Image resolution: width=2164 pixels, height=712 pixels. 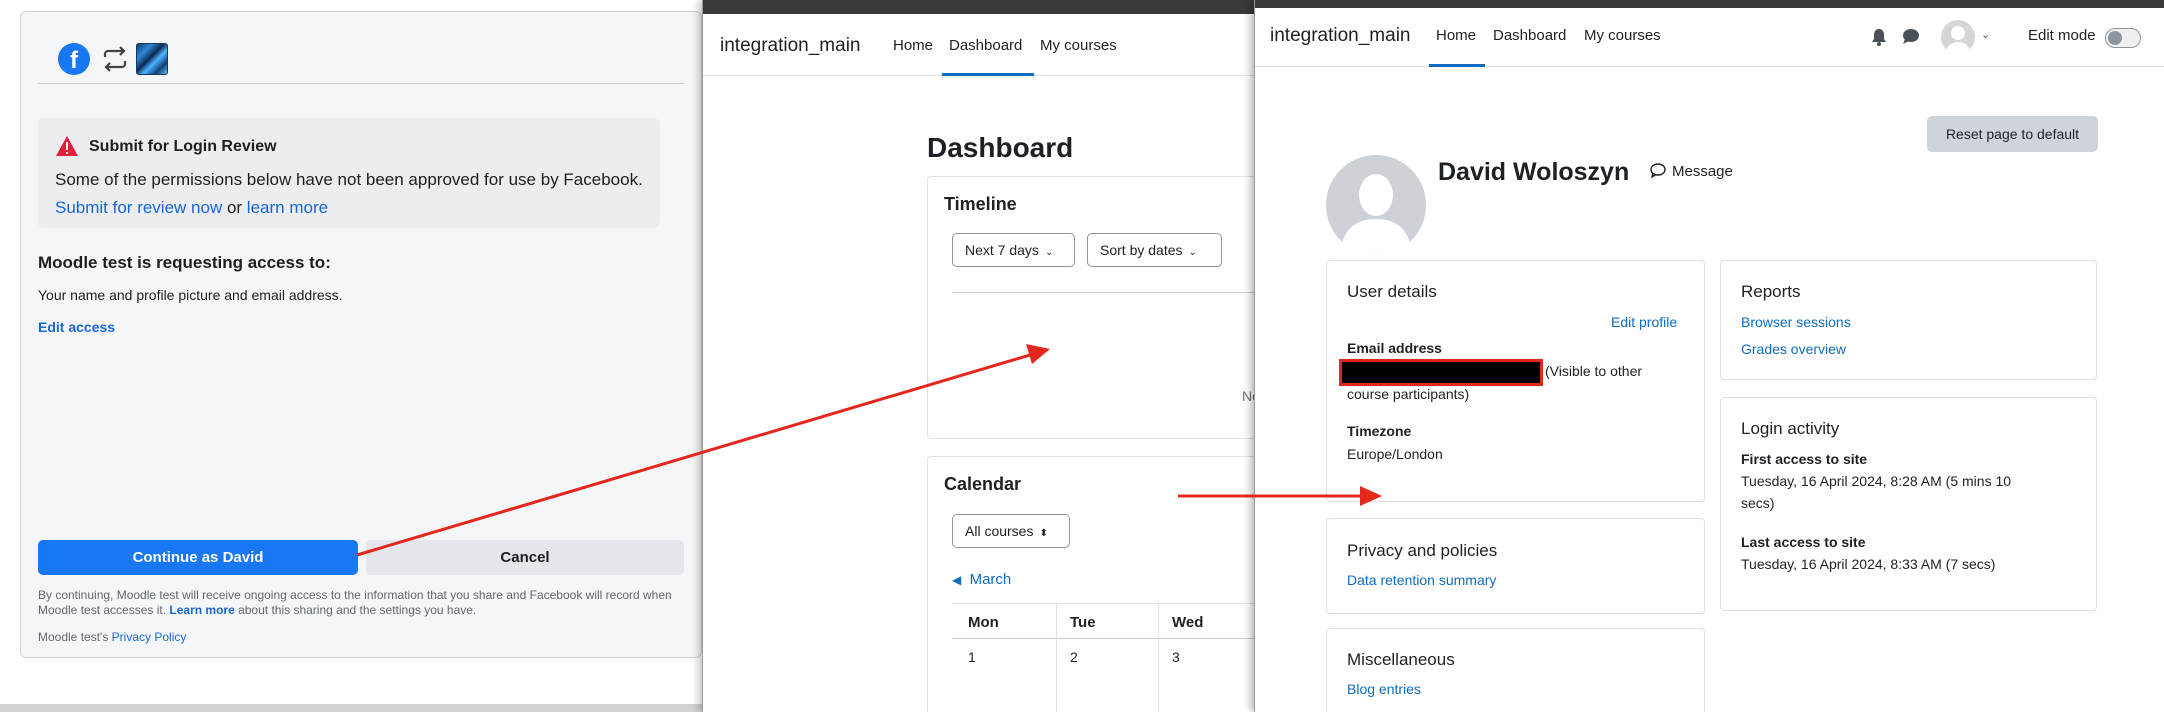 I want to click on submit-review-link: Submit for review now, so click(x=138, y=207).